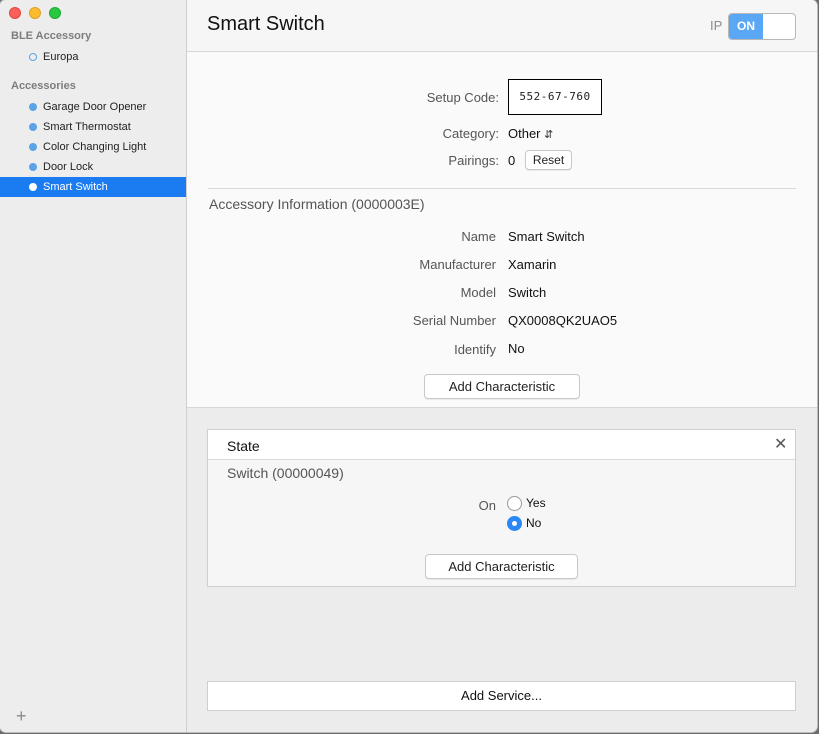 The image size is (819, 734). I want to click on info-value-identify: No, so click(516, 348).